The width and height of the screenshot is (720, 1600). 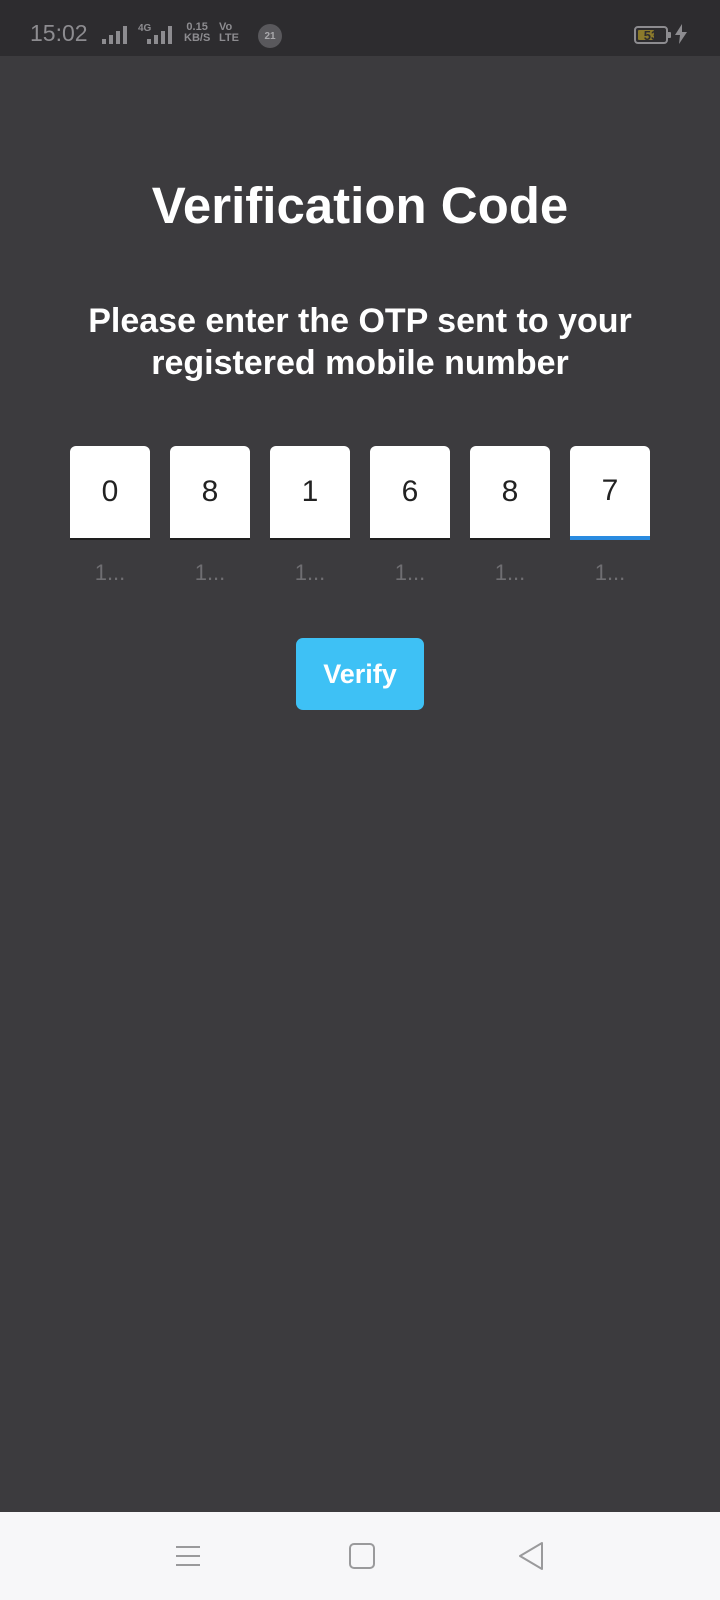 I want to click on signal-strength-4g-icon, so click(x=159, y=34).